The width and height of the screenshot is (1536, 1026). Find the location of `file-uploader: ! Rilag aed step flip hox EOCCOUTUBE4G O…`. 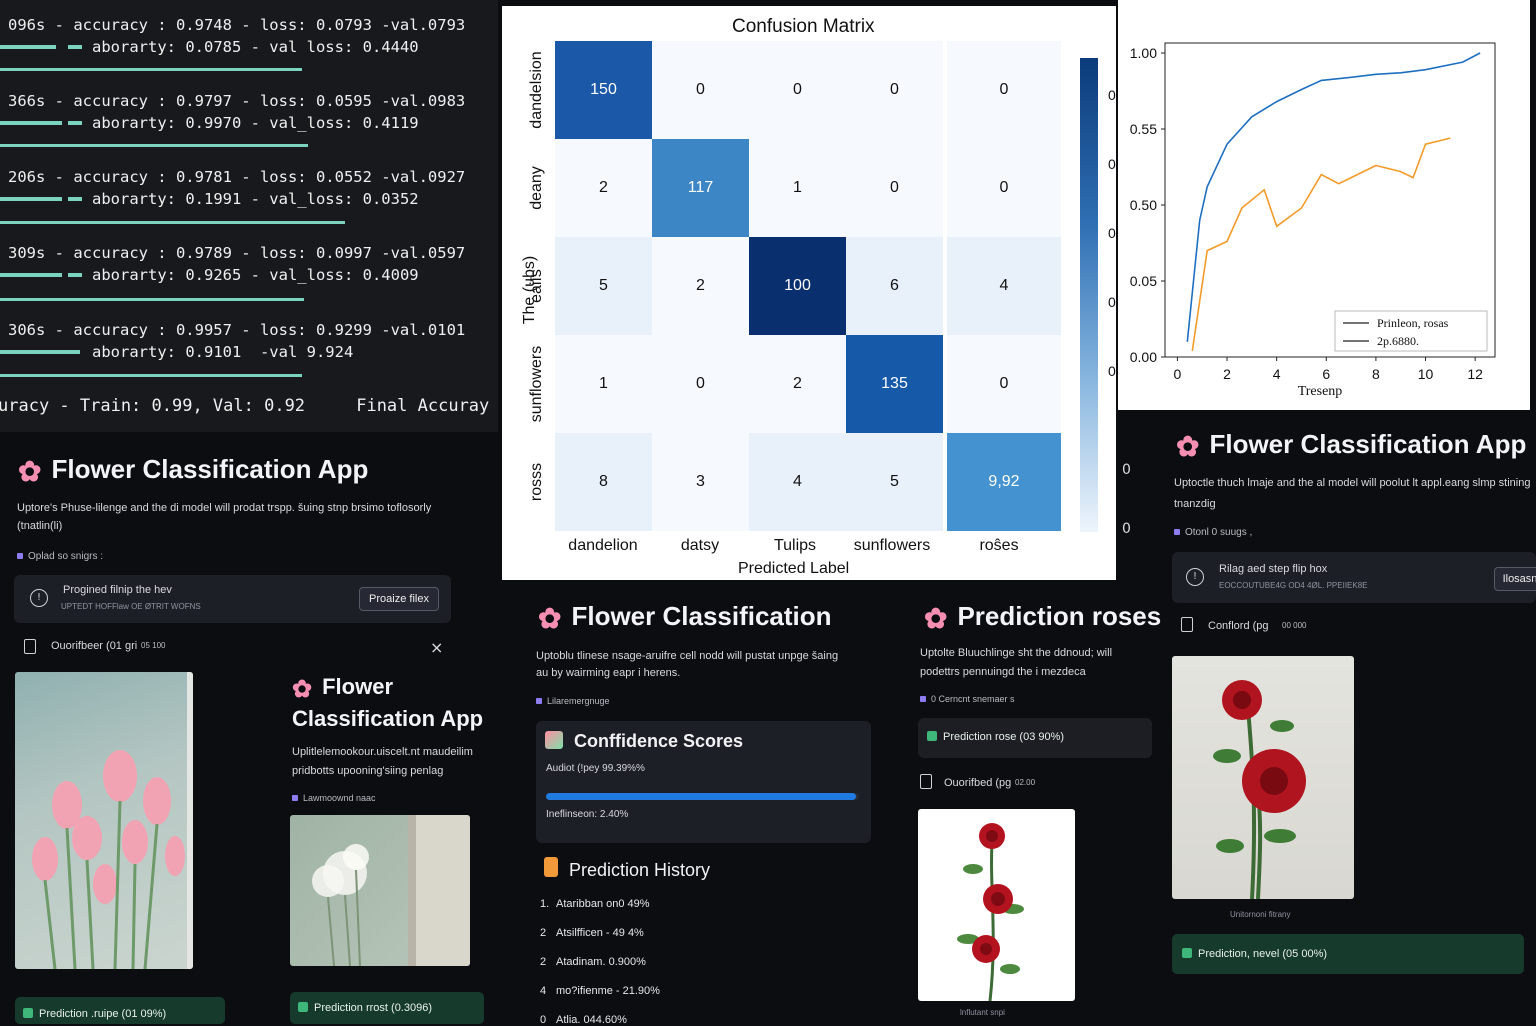

file-uploader: ! Rilag aed step flip hox EOCCOUTUBE4G O… is located at coordinates (1354, 577).